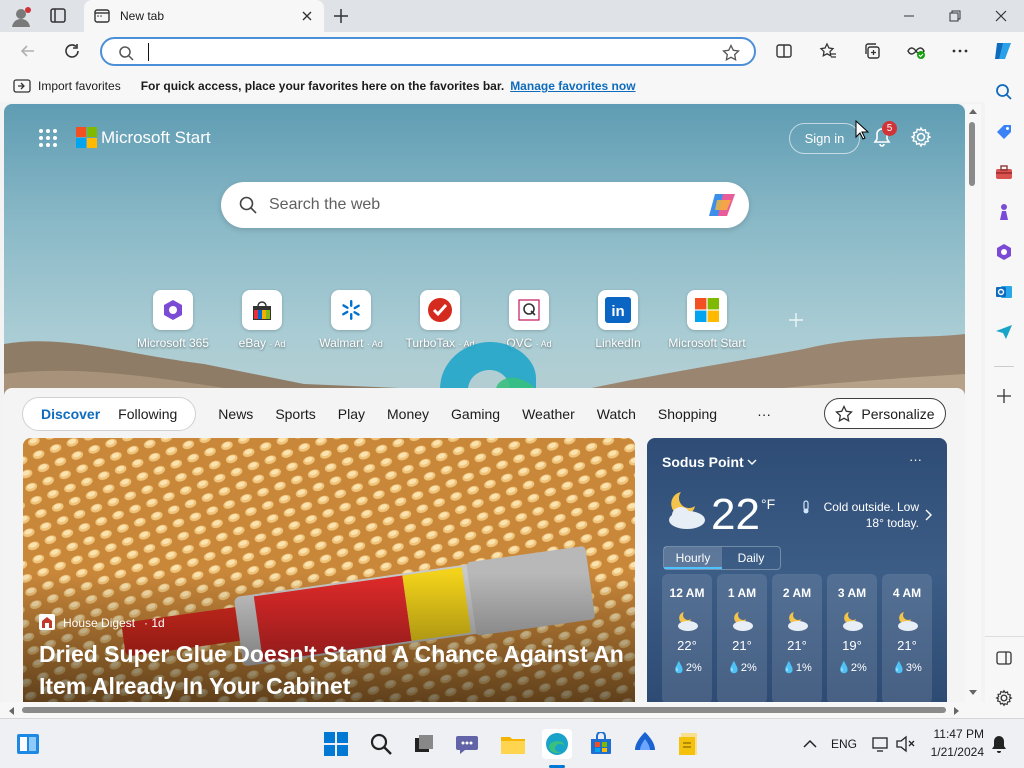 The image size is (1024, 768). What do you see at coordinates (915, 459) in the screenshot?
I see `weather-more-button: ···` at bounding box center [915, 459].